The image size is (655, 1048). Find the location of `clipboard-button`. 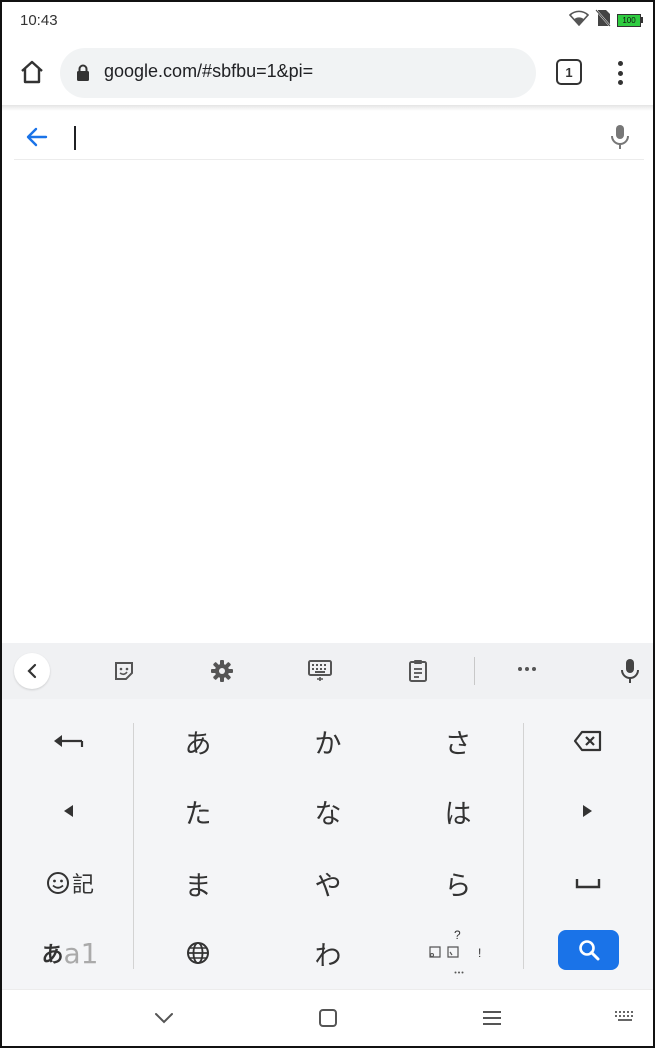

clipboard-button is located at coordinates (418, 671).